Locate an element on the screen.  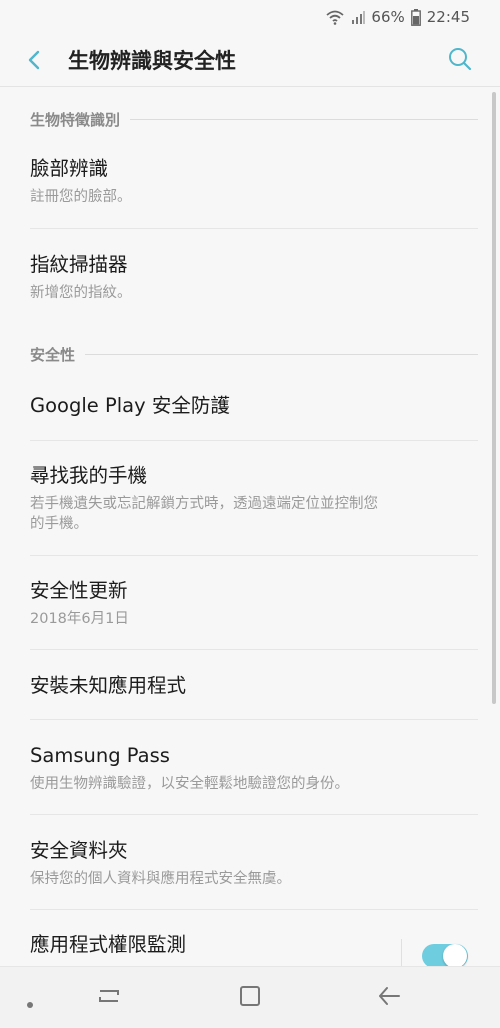
fingerprint-scanner-item: 指紋掃描器 新增您的指紋。 is located at coordinates (254, 277).